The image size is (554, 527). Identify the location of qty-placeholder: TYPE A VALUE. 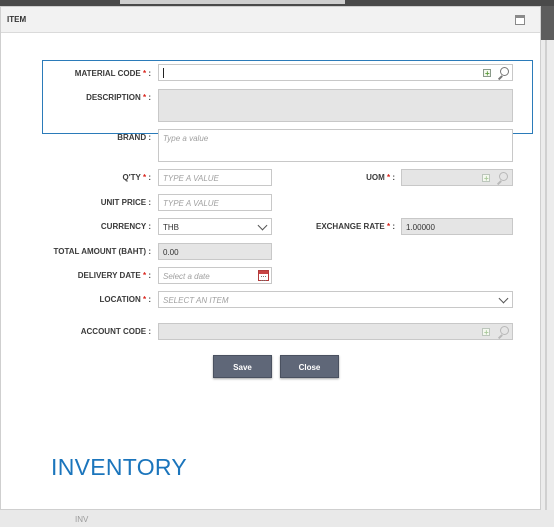
(191, 178).